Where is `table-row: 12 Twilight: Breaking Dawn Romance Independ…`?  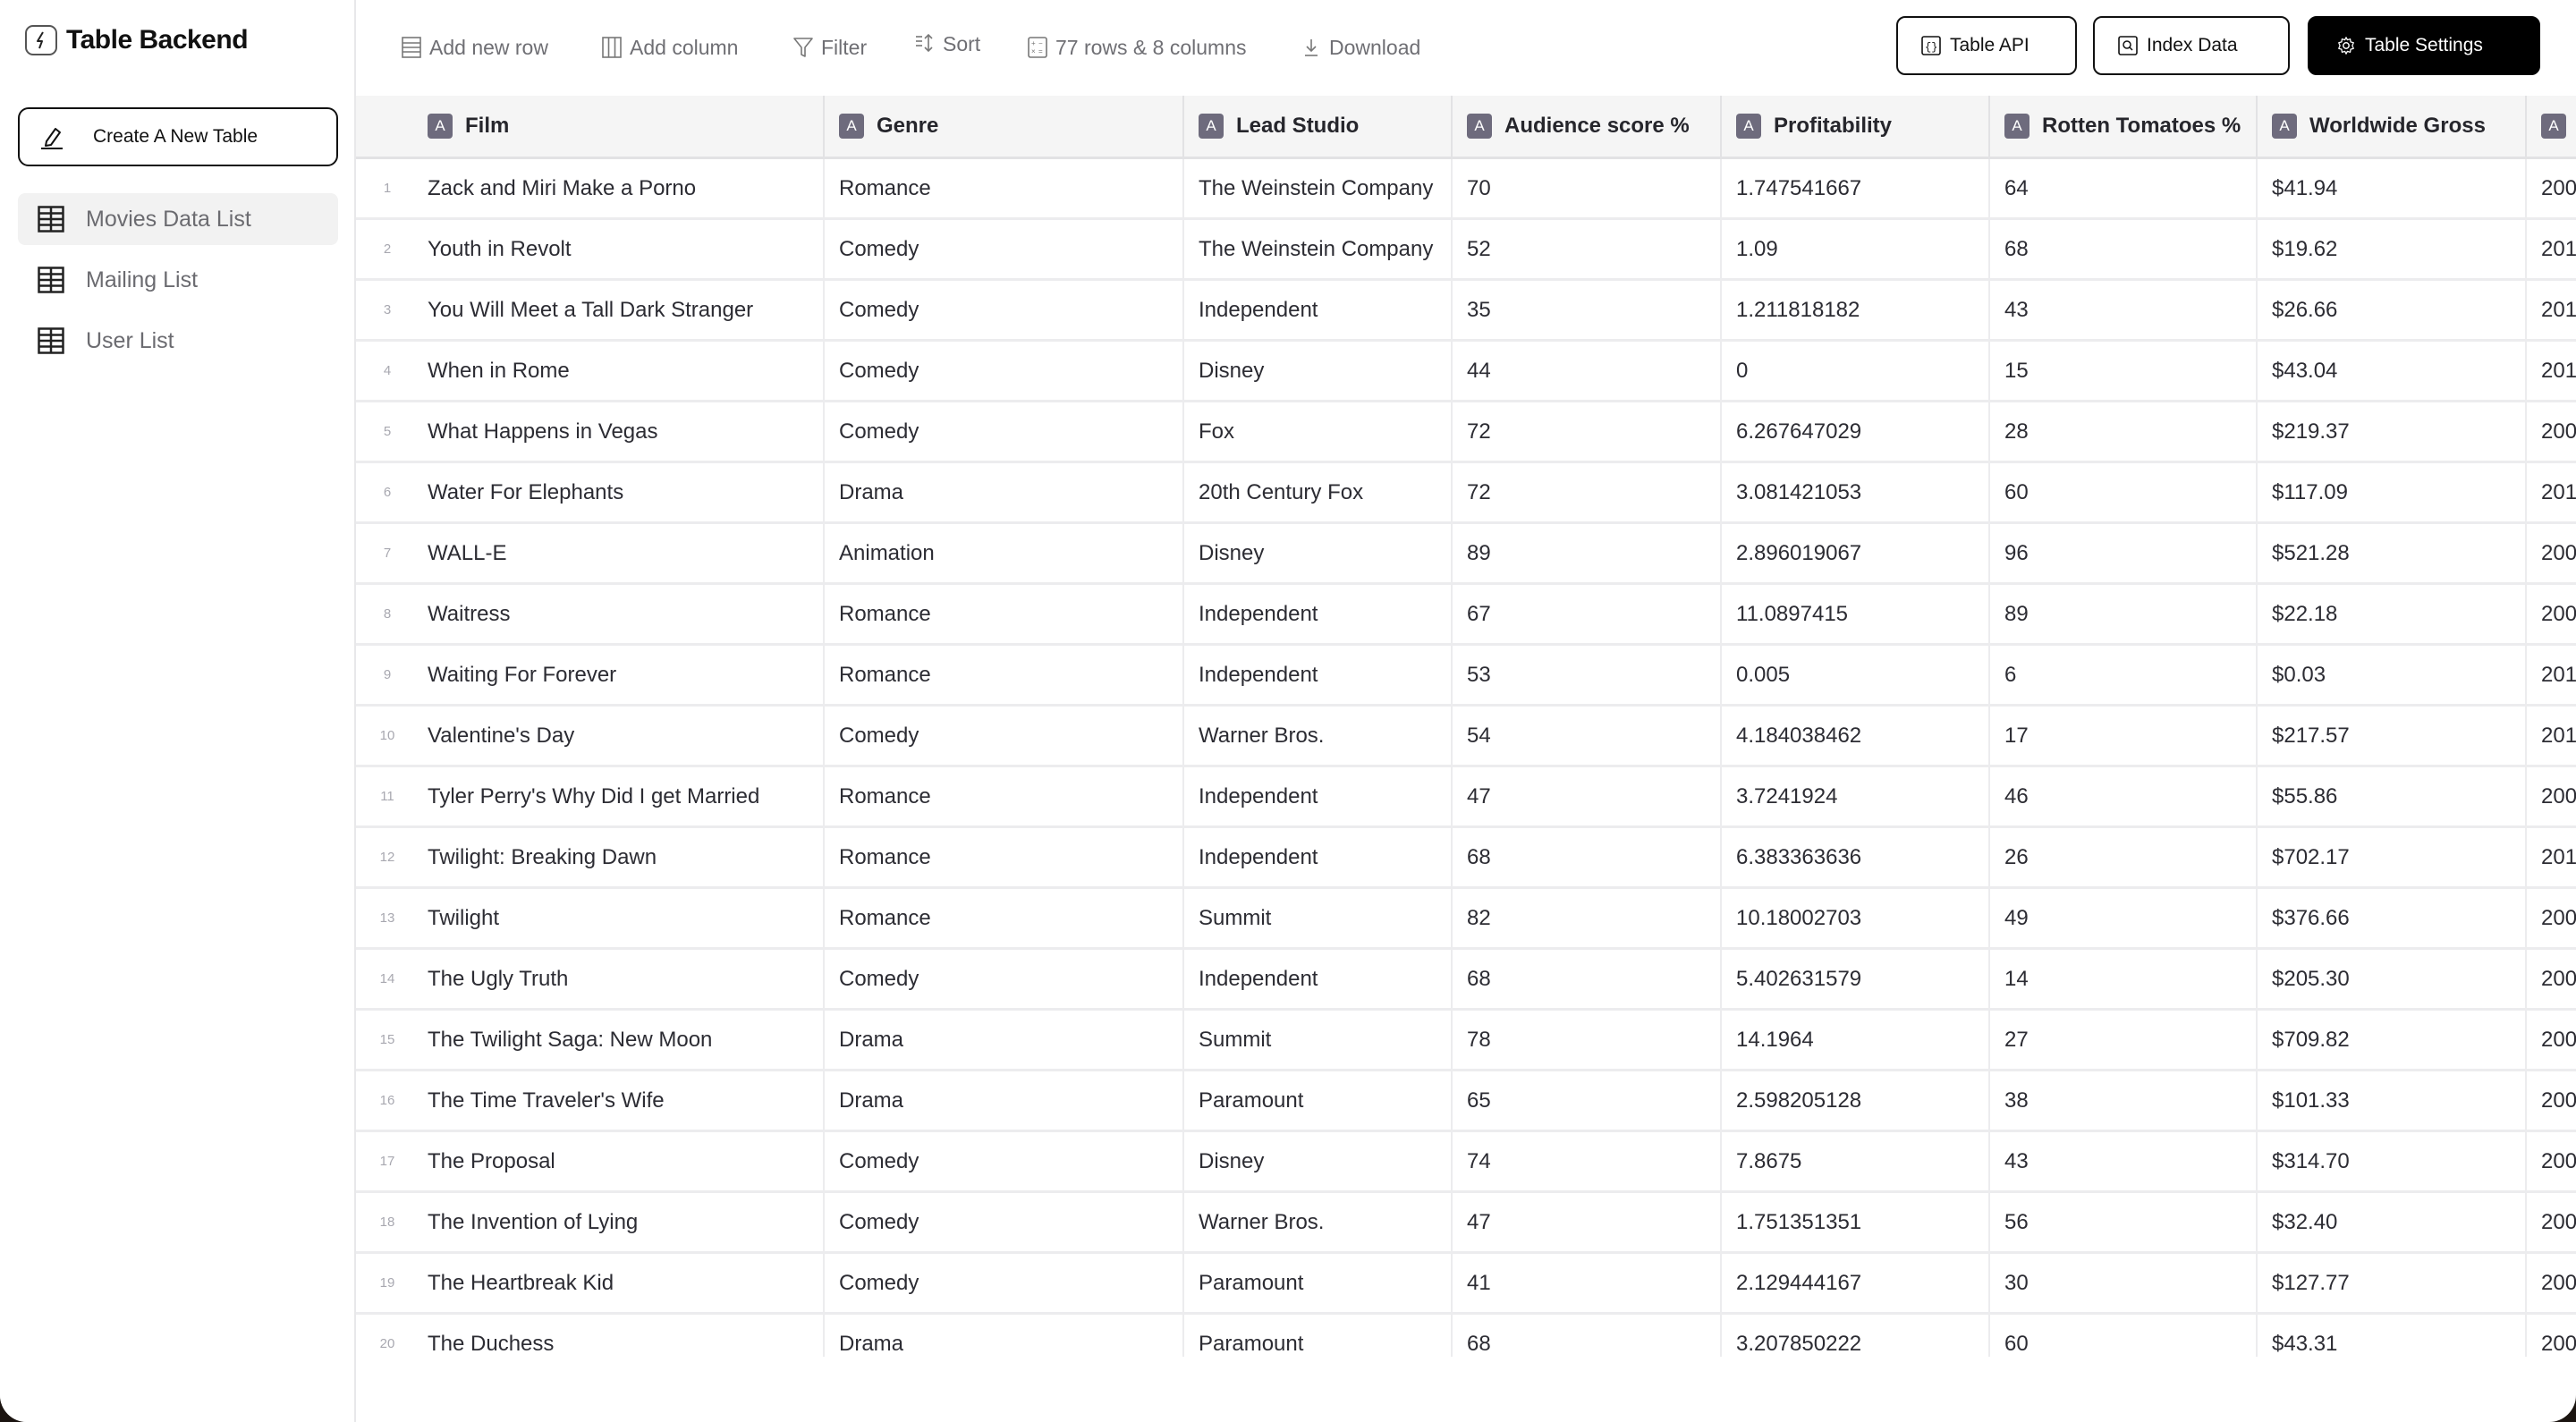
table-row: 12 Twilight: Breaking Dawn Romance Independ… is located at coordinates (1466, 858).